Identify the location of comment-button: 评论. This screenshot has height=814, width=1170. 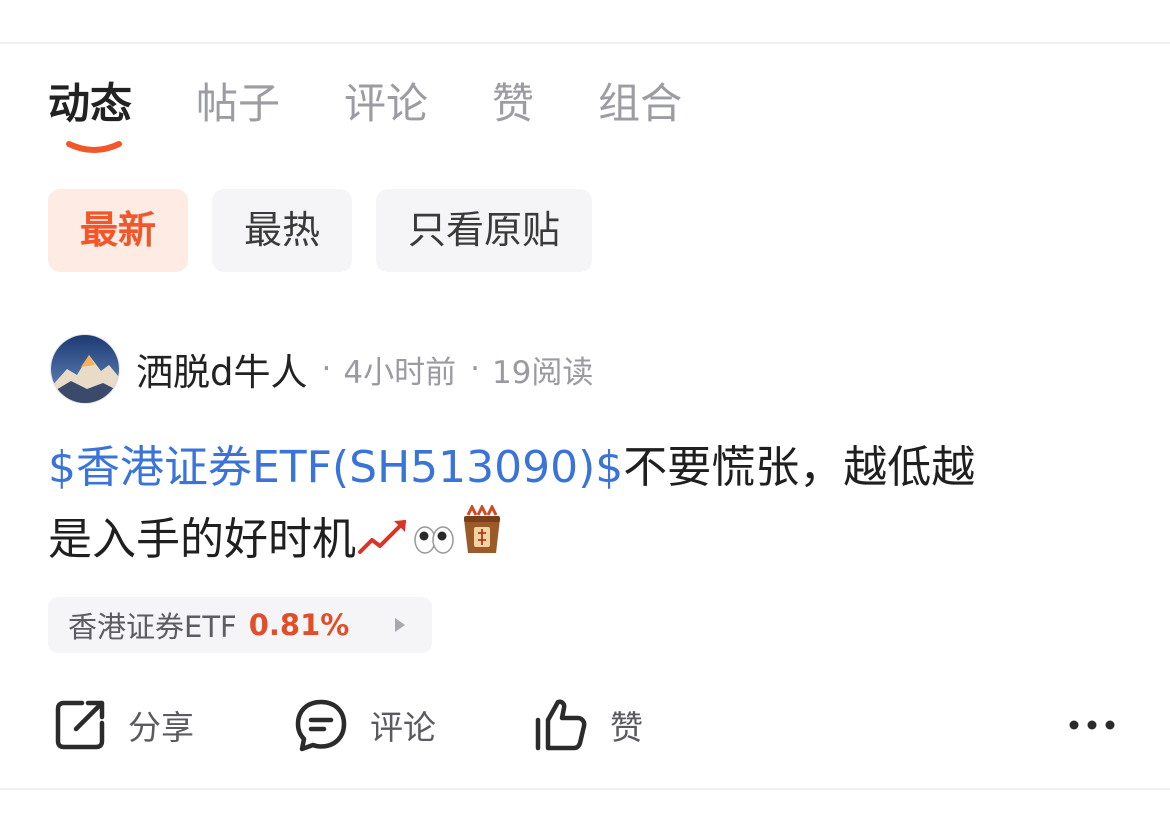
(364, 725).